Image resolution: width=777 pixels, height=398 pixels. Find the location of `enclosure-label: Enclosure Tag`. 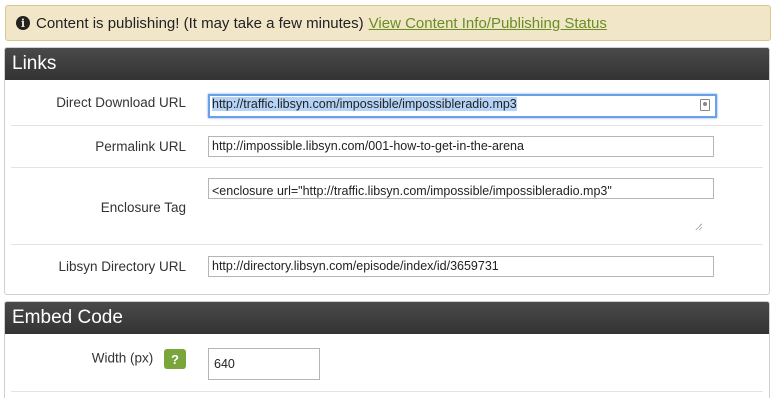

enclosure-label: Enclosure Tag is located at coordinates (143, 207).